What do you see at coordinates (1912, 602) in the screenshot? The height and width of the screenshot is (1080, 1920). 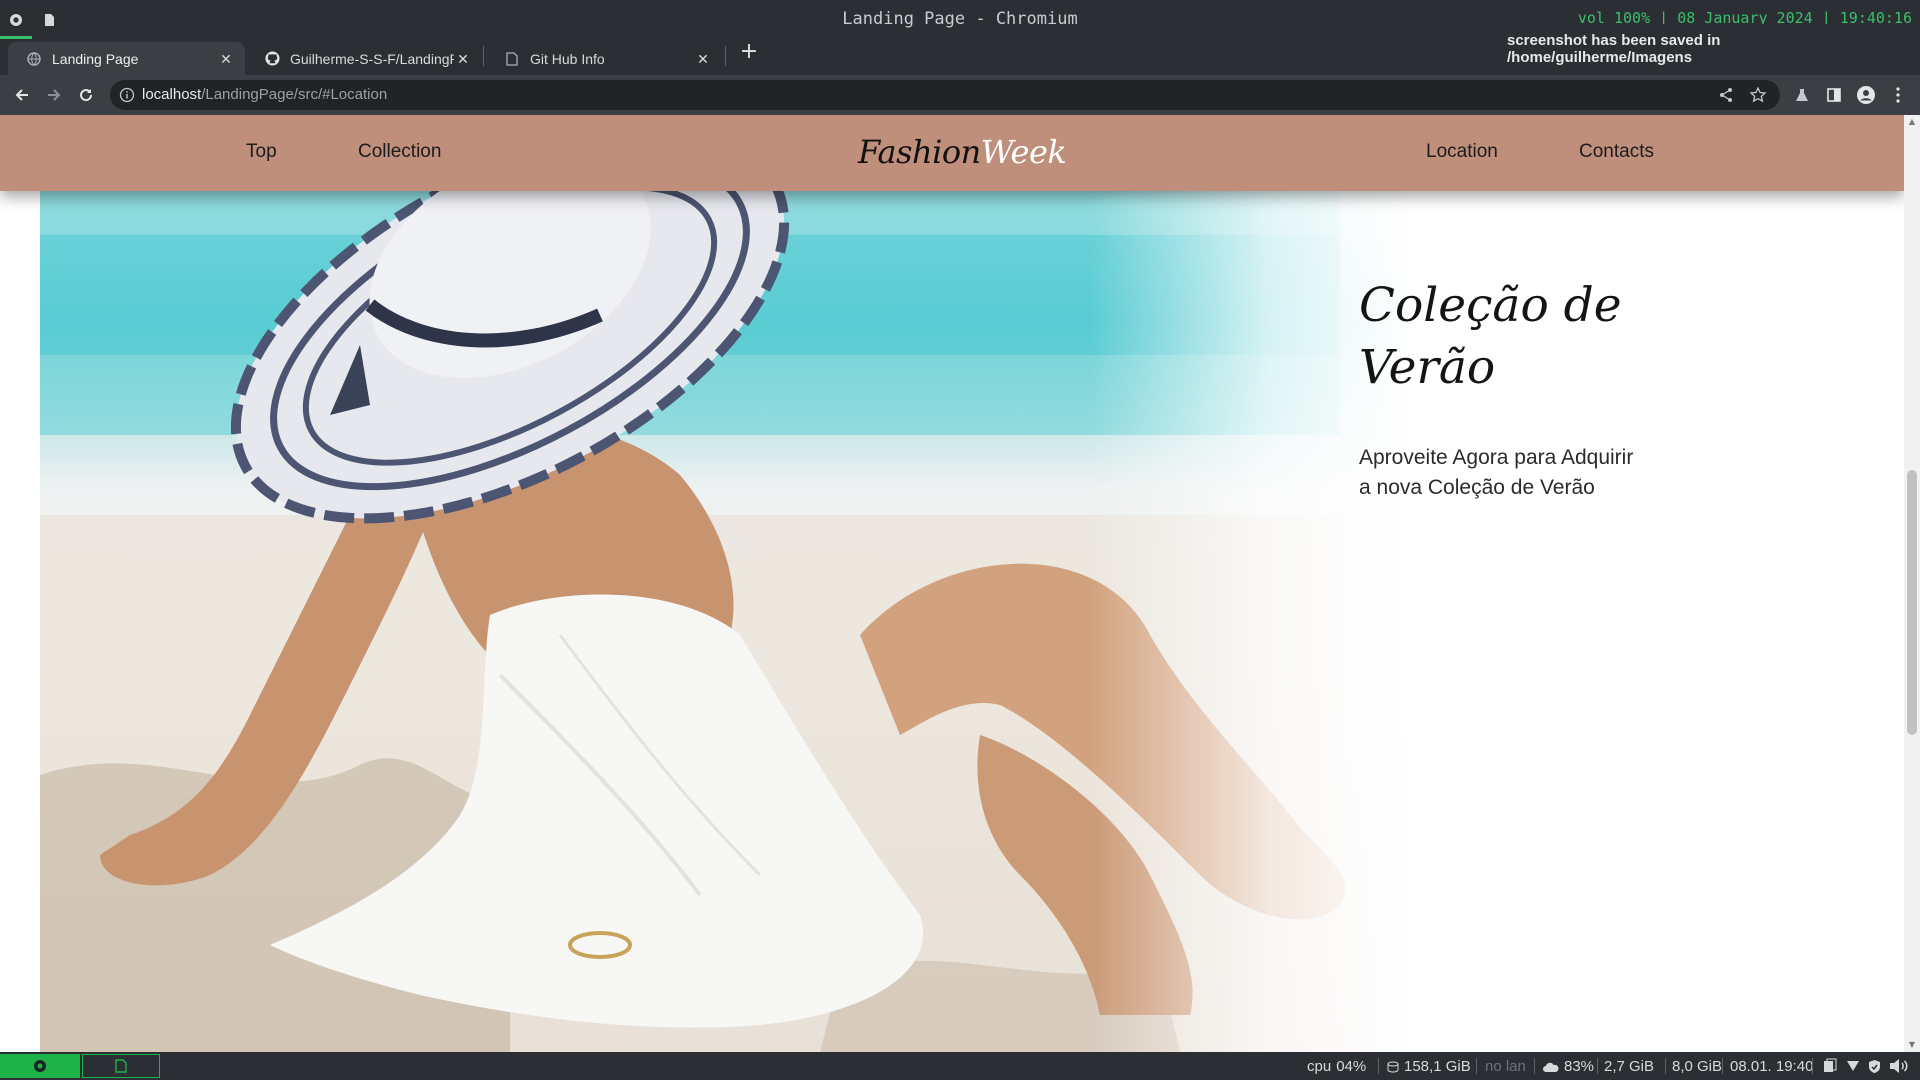 I see `scrollbar-thumb` at bounding box center [1912, 602].